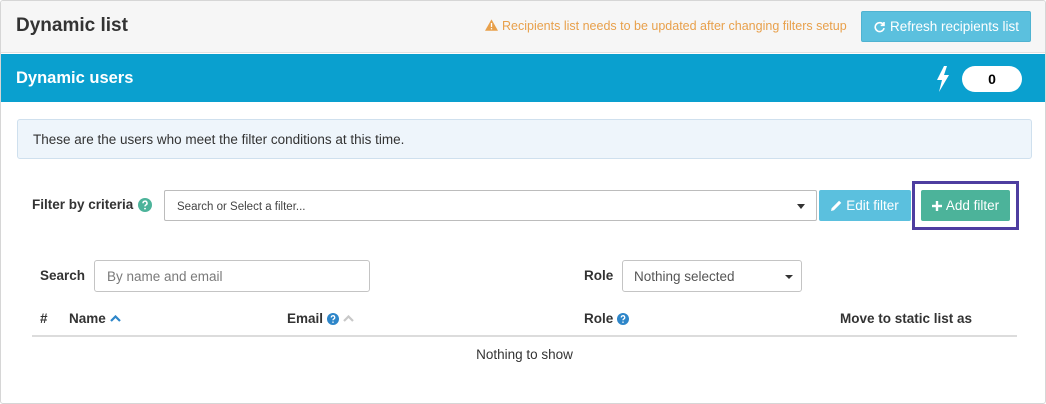  I want to click on role-select-value: Nothing selected, so click(684, 276).